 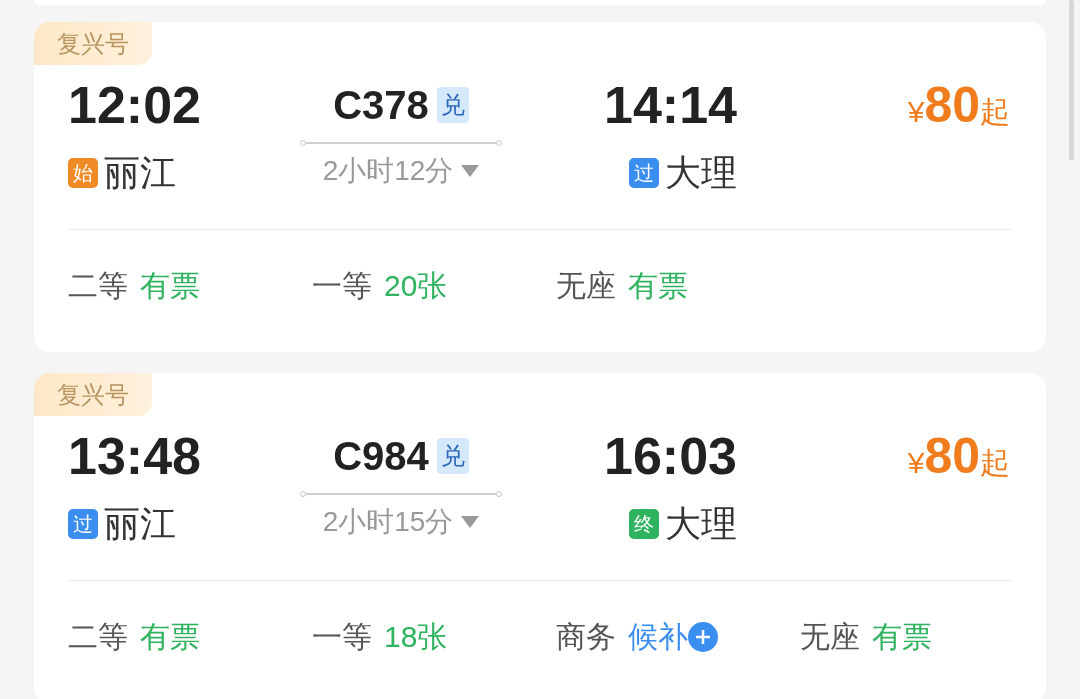 What do you see at coordinates (670, 105) in the screenshot?
I see `arrival-time: 14:14` at bounding box center [670, 105].